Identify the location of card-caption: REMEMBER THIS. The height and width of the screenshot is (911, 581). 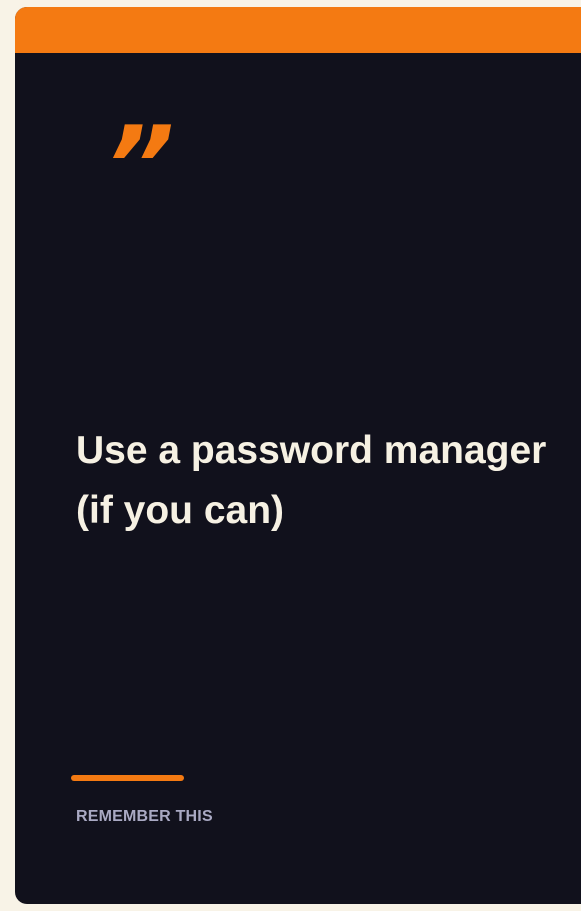
(144, 816).